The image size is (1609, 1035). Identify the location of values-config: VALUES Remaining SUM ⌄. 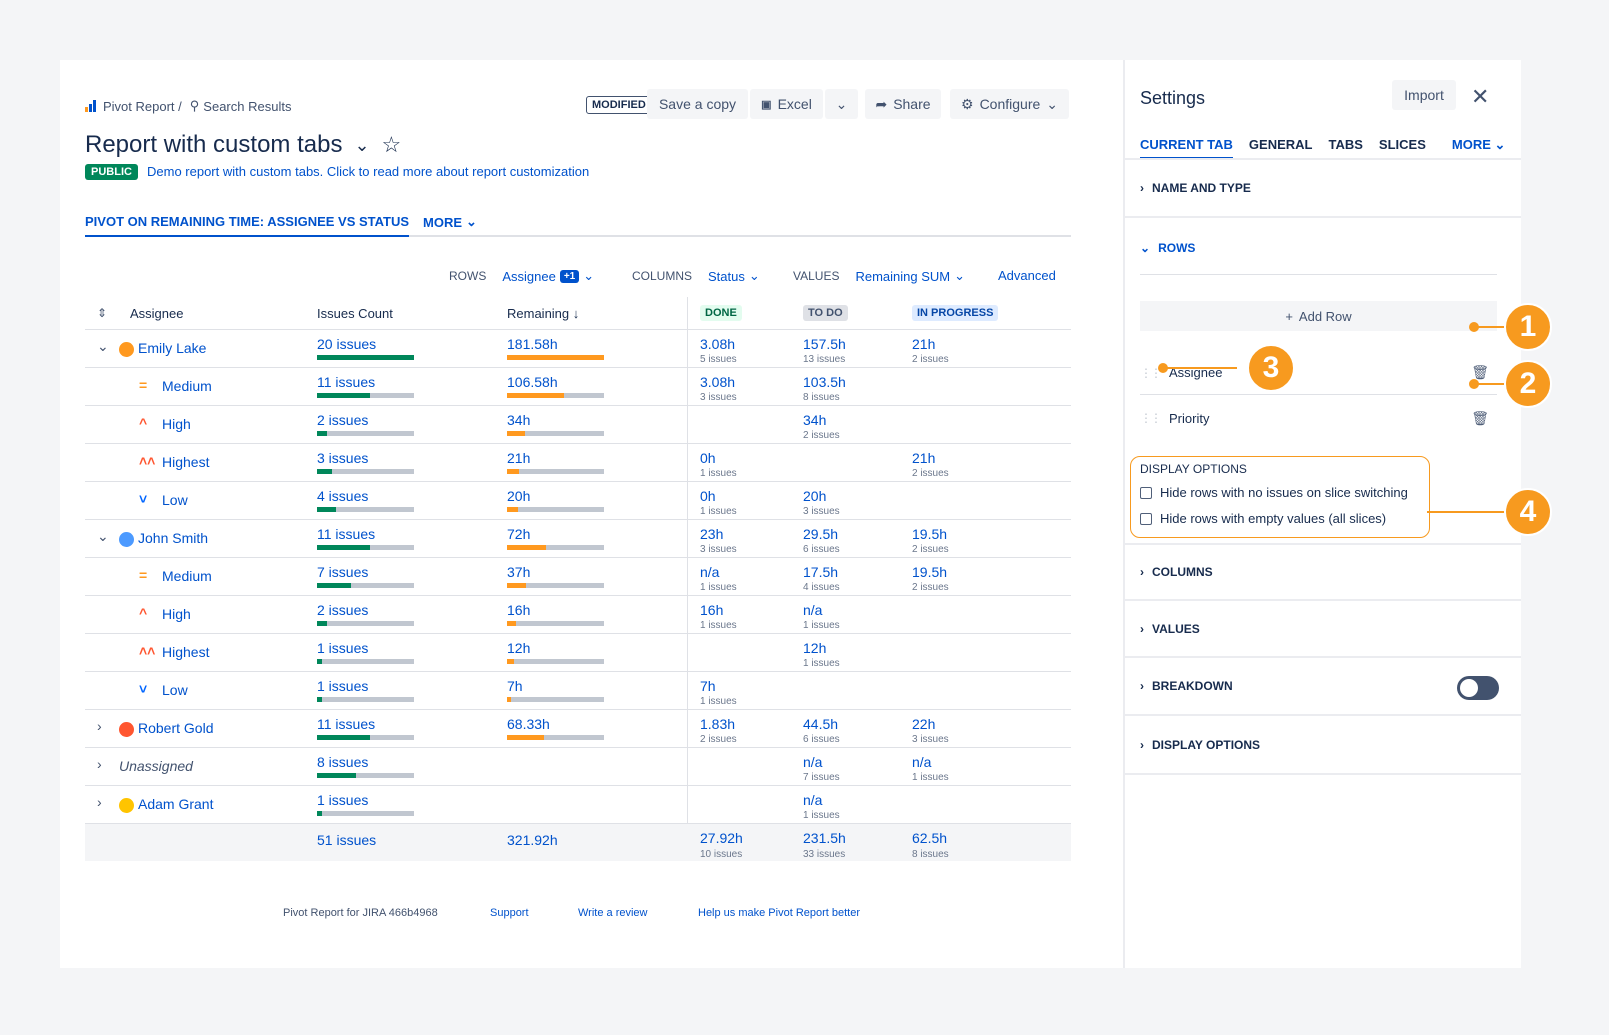
(879, 276).